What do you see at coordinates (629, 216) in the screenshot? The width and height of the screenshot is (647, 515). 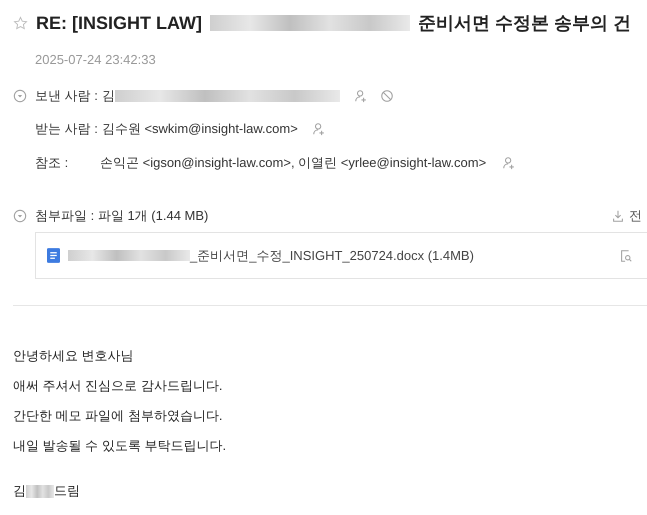 I see `download-all-button: 전` at bounding box center [629, 216].